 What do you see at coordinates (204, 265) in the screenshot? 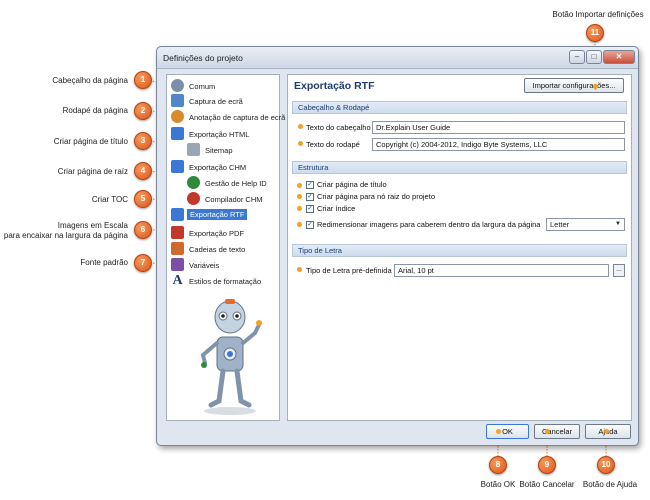
I see `nav-item-label: Variáveis` at bounding box center [204, 265].